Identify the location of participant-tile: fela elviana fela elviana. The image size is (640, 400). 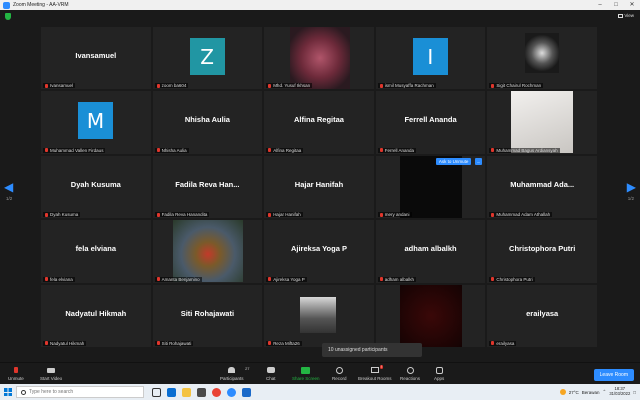
(96, 251).